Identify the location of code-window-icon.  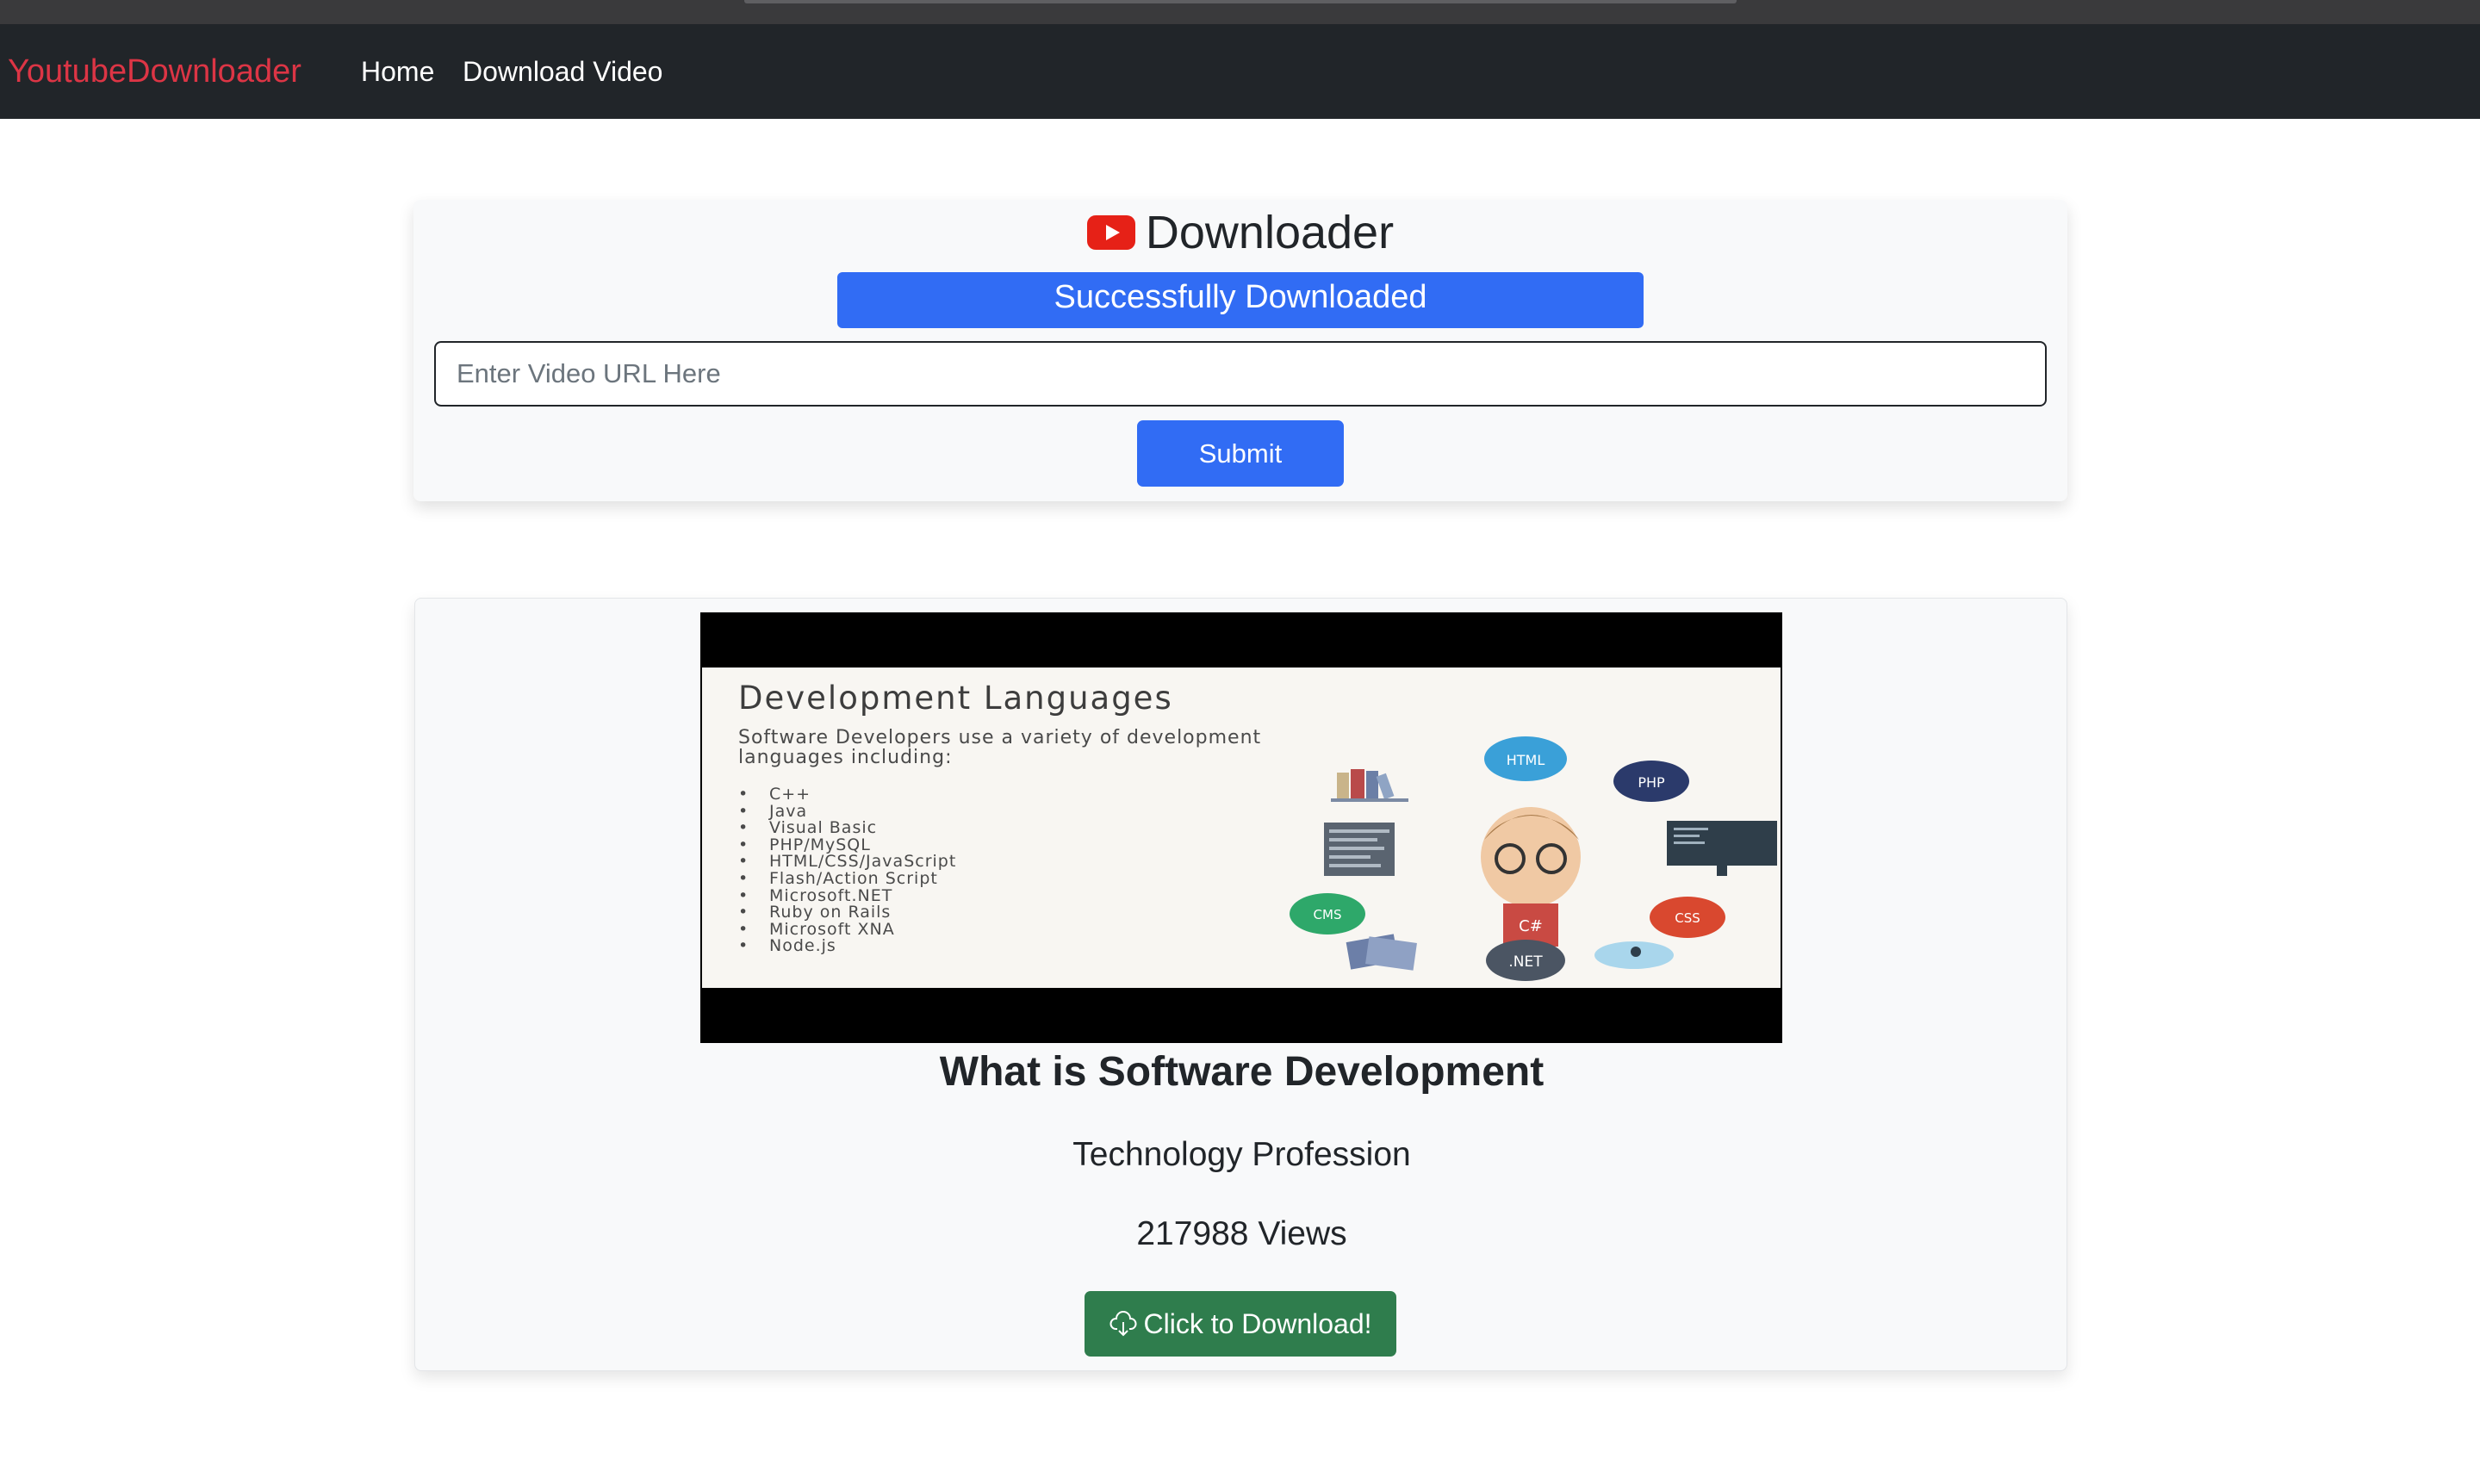
(1359, 849).